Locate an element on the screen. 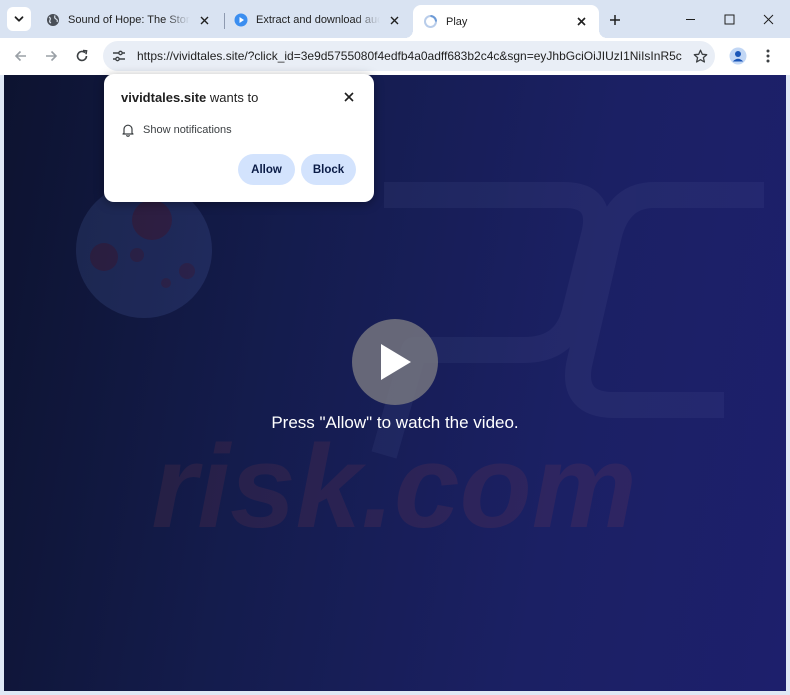 The width and height of the screenshot is (790, 695). watermark-text: risk.com is located at coordinates (393, 487).